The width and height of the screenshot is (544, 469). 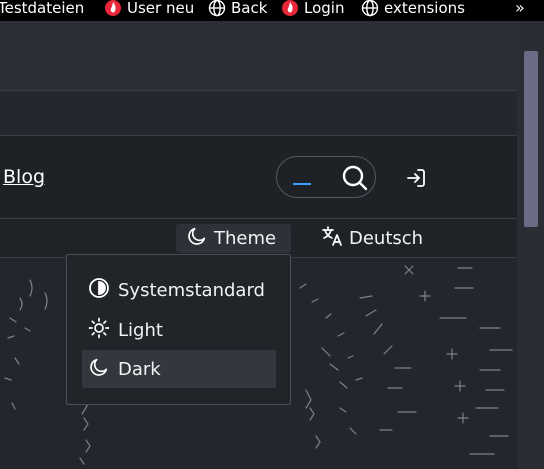 What do you see at coordinates (191, 290) in the screenshot?
I see `theme-option-label: Systemstandard` at bounding box center [191, 290].